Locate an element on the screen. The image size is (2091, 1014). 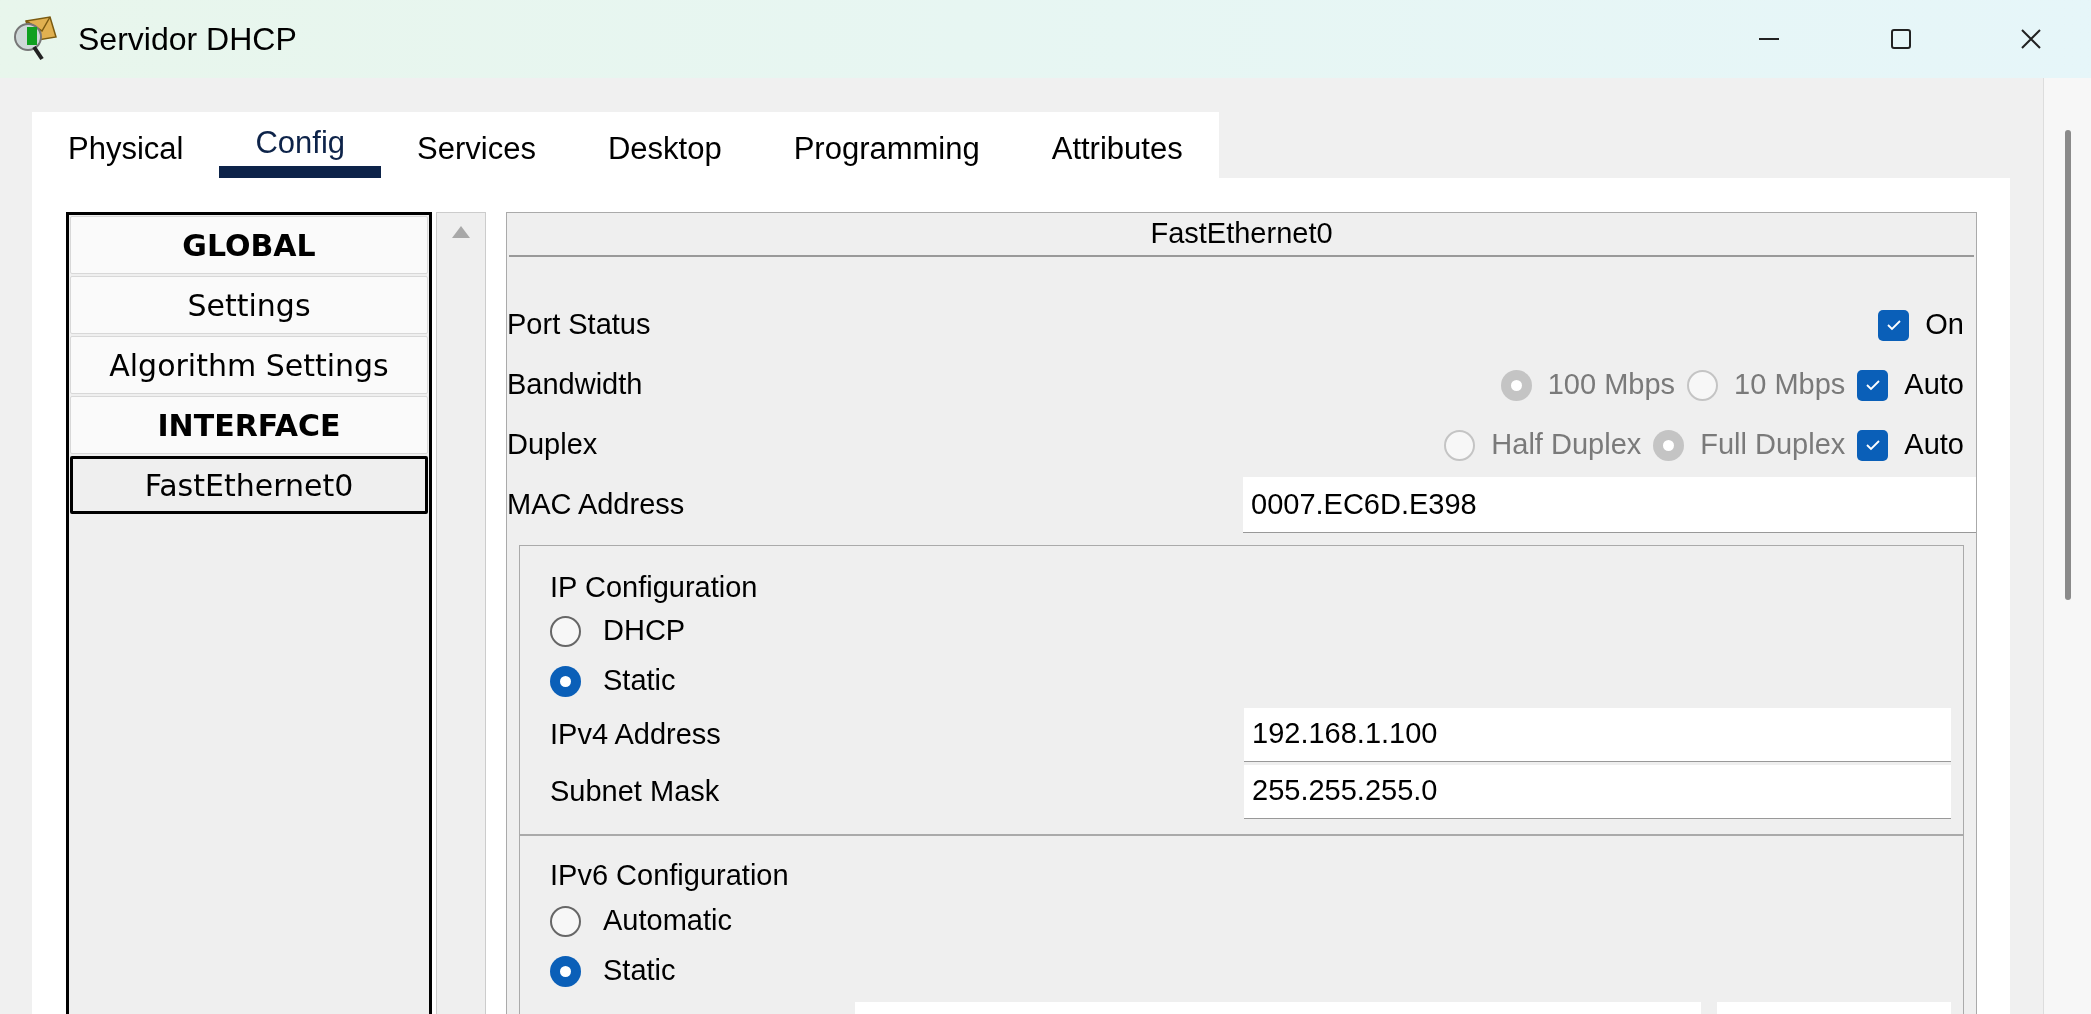
mac-address-field: 0007.EC6D.E398 is located at coordinates (1609, 505).